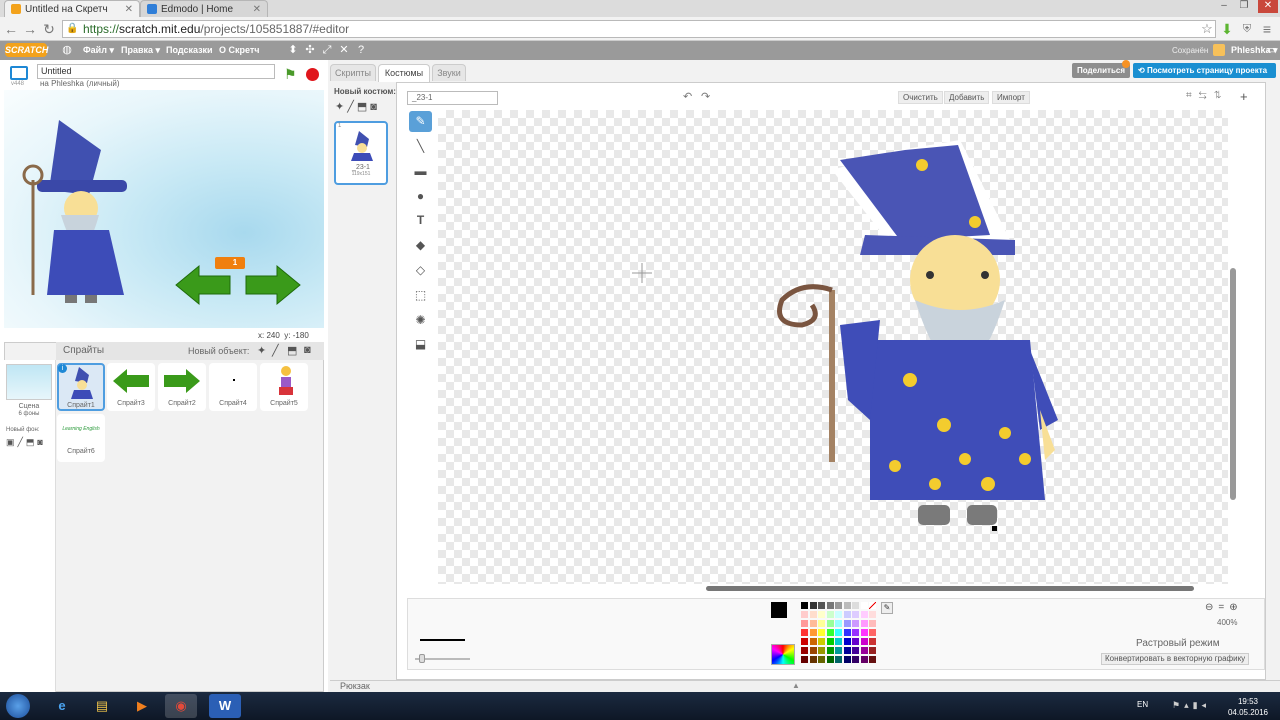 The height and width of the screenshot is (720, 1280). What do you see at coordinates (275, 350) in the screenshot?
I see `paint-sprite-icon: ╱` at bounding box center [275, 350].